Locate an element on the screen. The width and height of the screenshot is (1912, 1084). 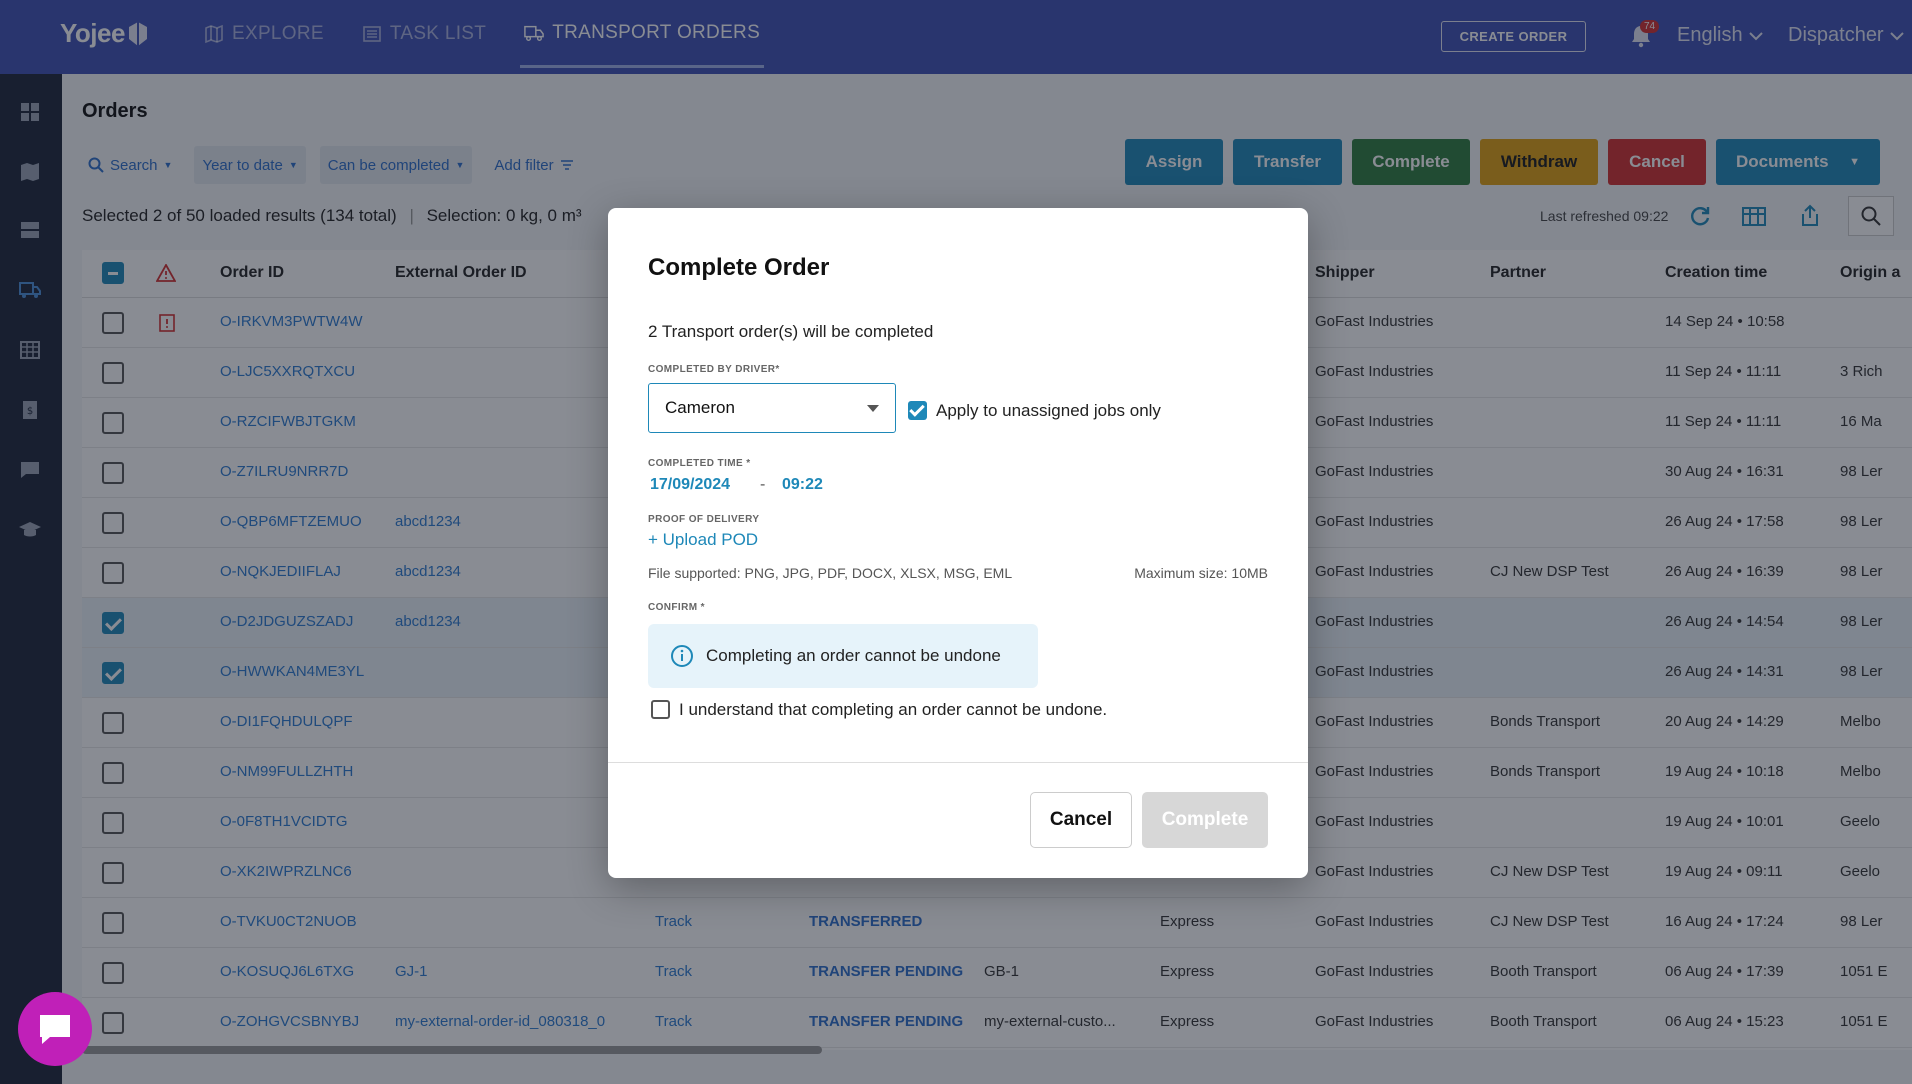
completed-time-picker: 09:22 is located at coordinates (802, 485).